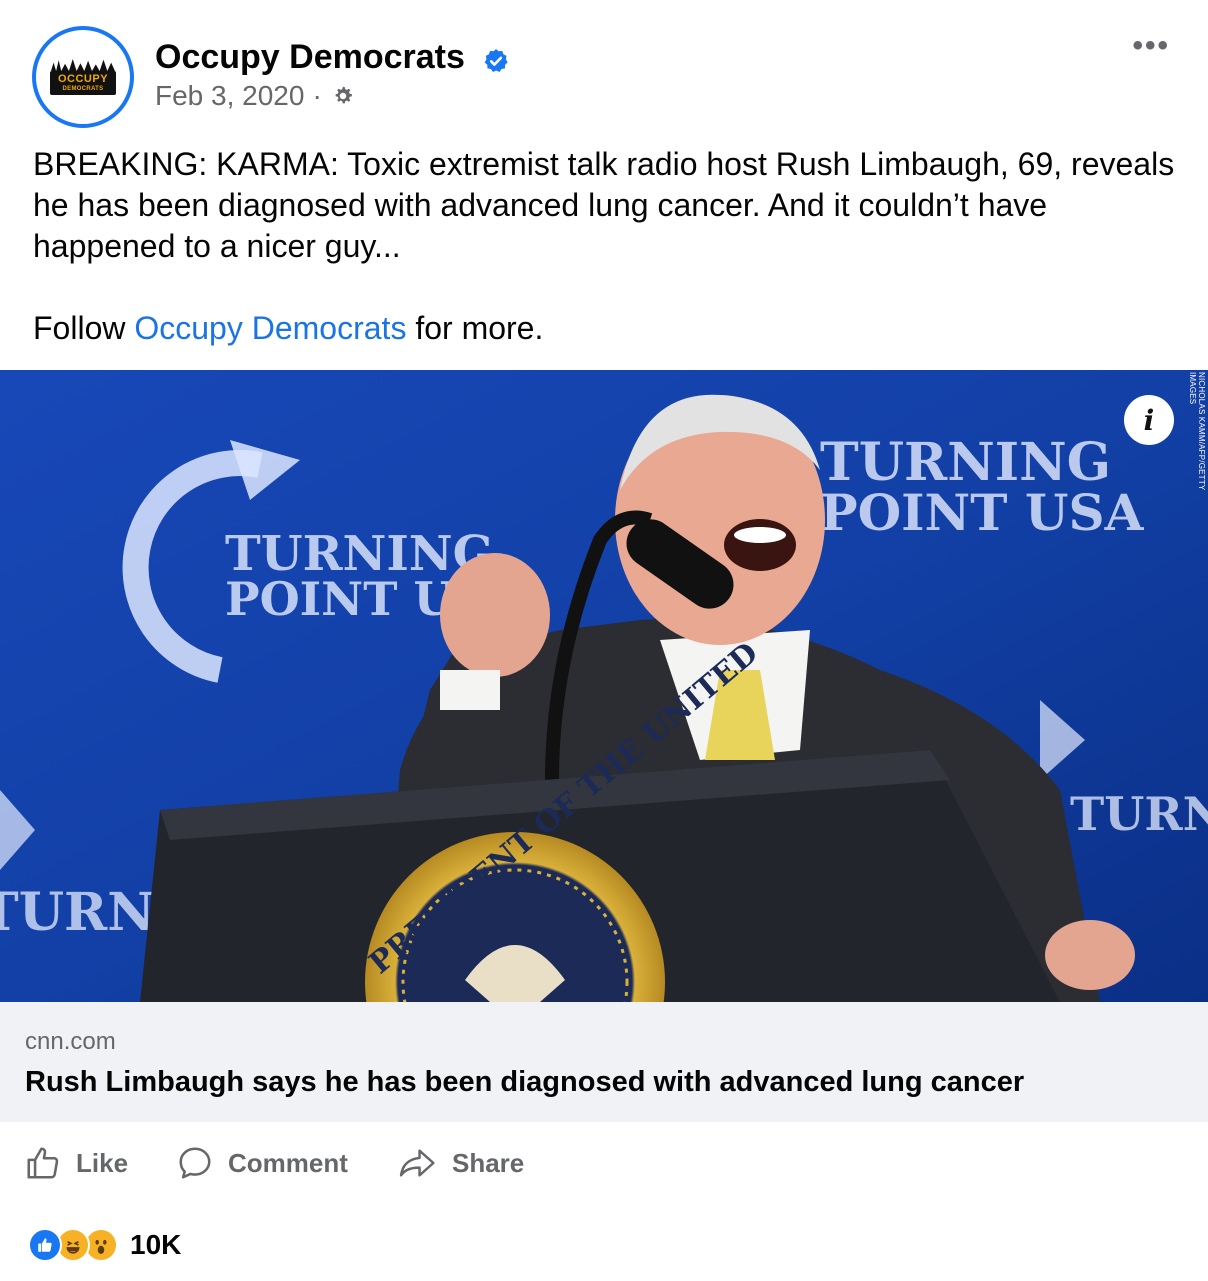 This screenshot has width=1208, height=1281. I want to click on link-domain: cnn.com, so click(70, 1041).